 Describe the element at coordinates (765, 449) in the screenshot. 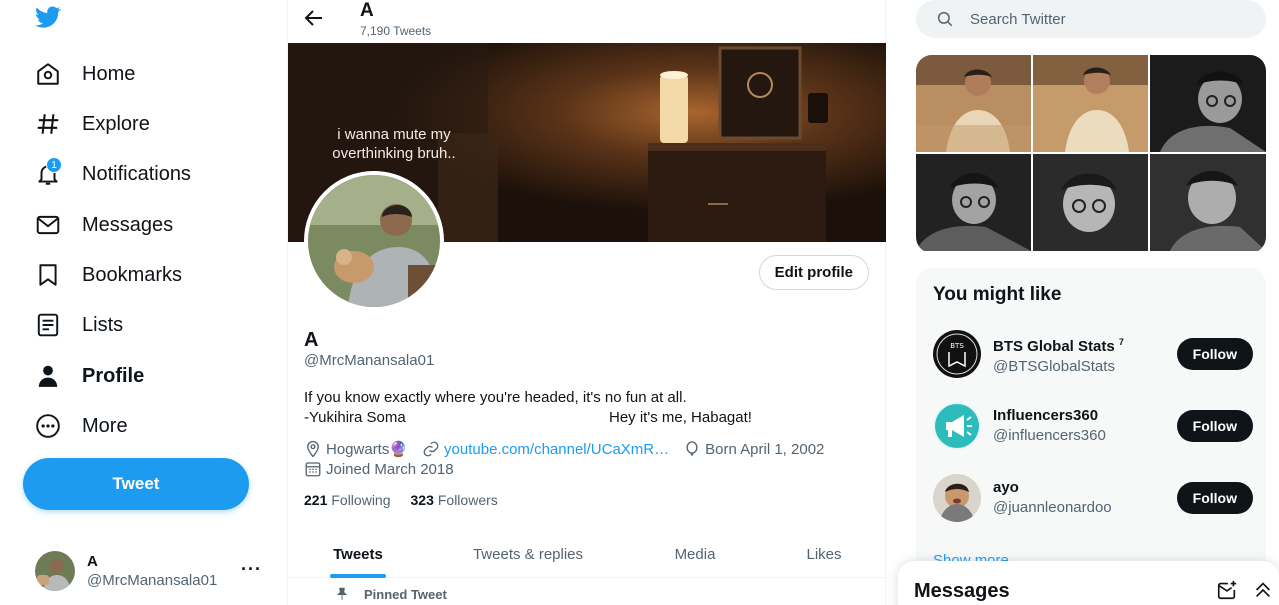

I see `profile-birthday: Born April 1, 2002` at that location.